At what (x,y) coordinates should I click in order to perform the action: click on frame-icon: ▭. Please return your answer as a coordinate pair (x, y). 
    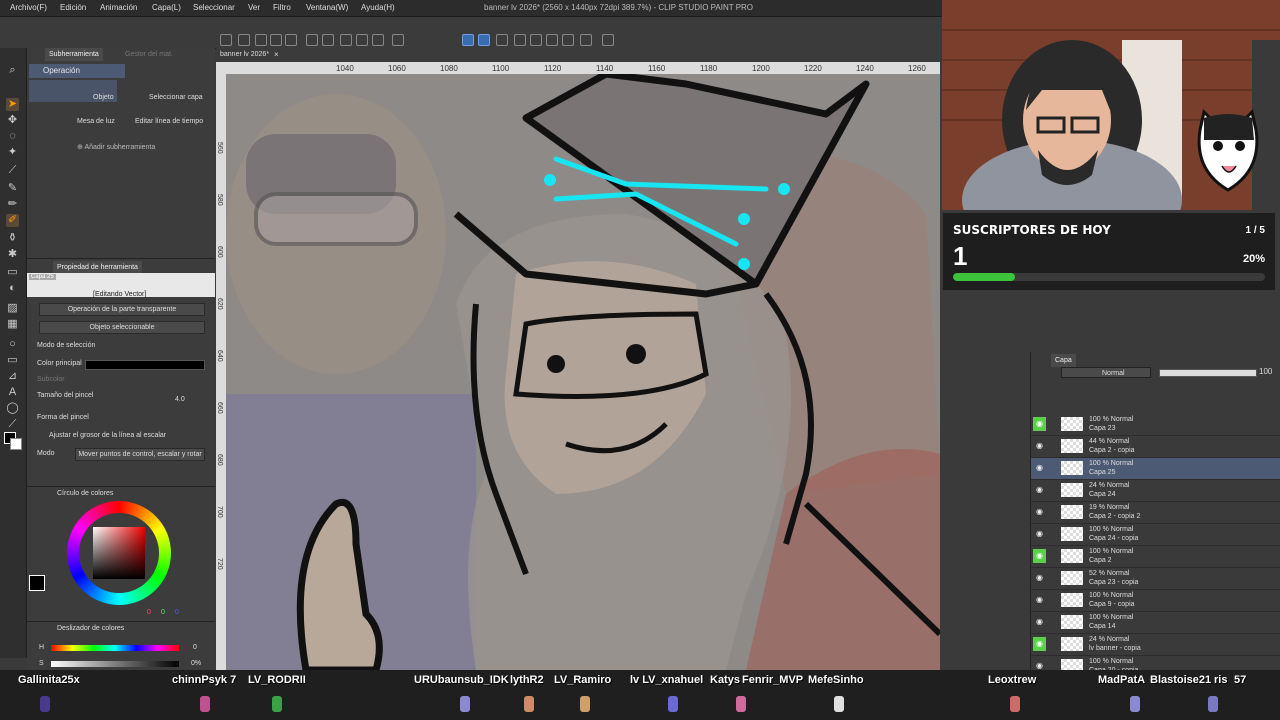
    Looking at the image, I should click on (12, 360).